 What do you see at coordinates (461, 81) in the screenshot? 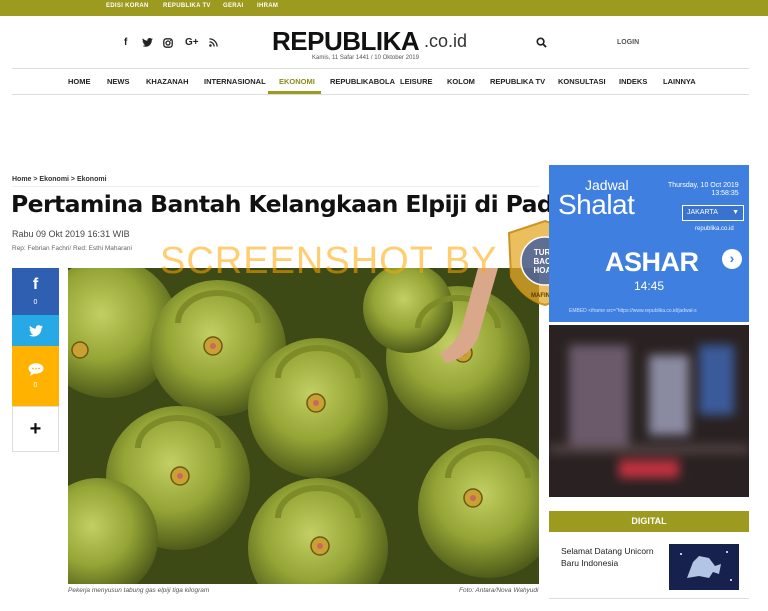
I see `nav-kolom: KOLOM` at bounding box center [461, 81].